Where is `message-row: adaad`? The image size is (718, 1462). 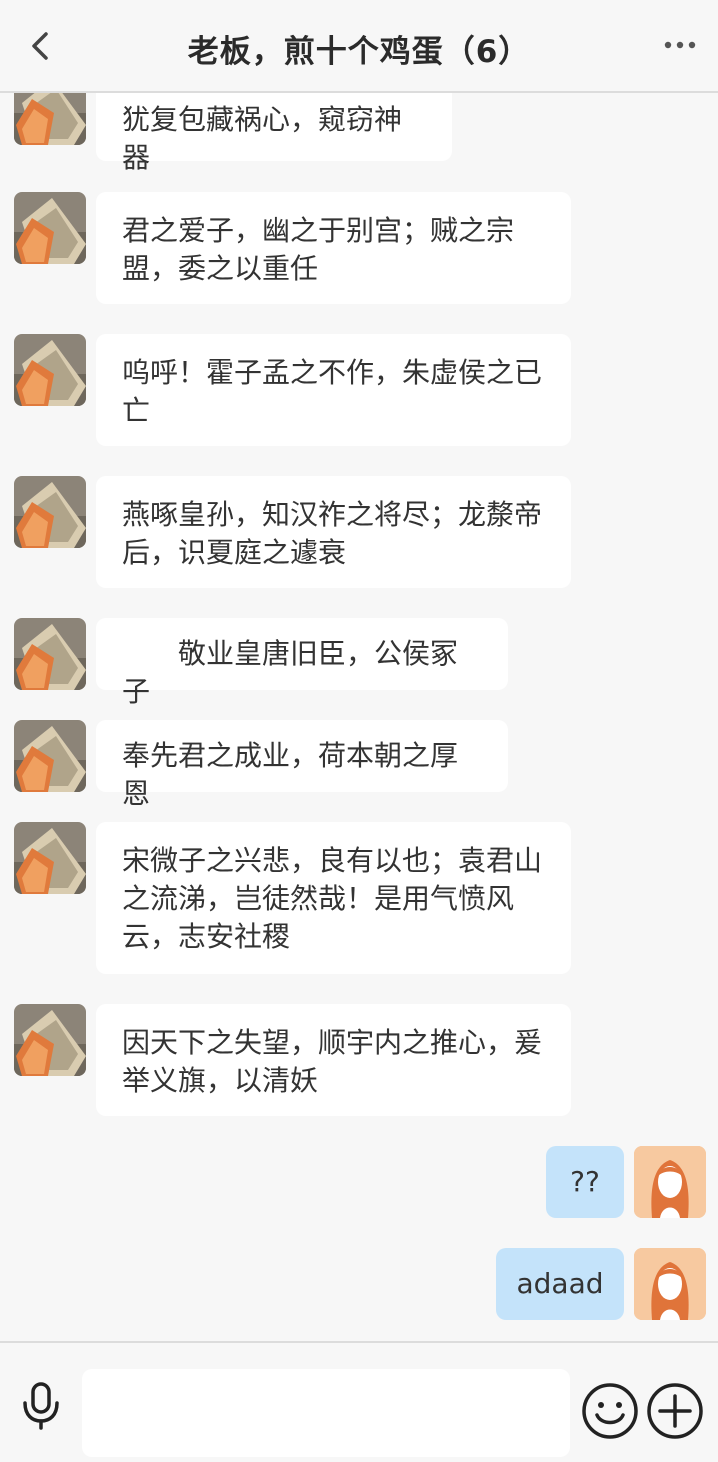
message-row: adaad is located at coordinates (359, 1284).